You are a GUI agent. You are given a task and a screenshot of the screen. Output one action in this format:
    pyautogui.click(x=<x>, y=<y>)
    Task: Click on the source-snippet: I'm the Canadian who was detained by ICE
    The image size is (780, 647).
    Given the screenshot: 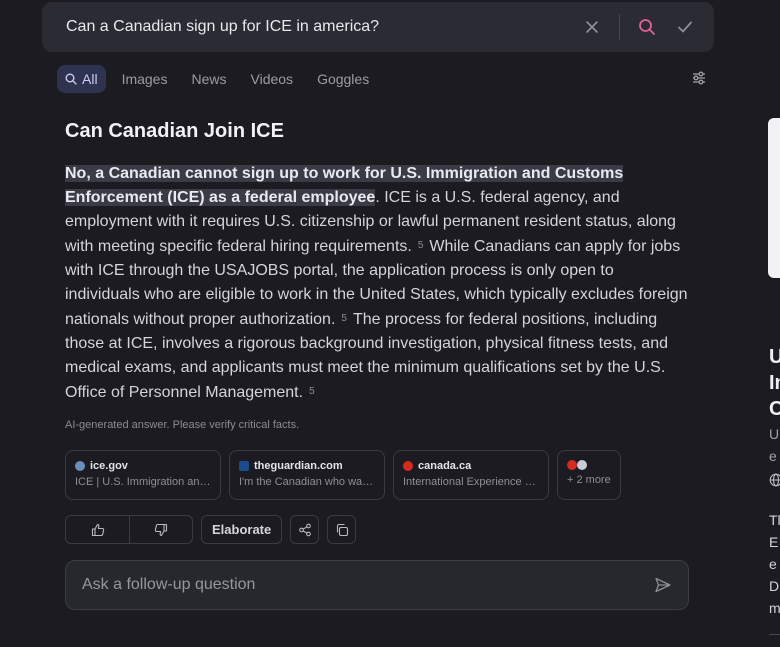 What is the action you would take?
    pyautogui.click(x=307, y=482)
    